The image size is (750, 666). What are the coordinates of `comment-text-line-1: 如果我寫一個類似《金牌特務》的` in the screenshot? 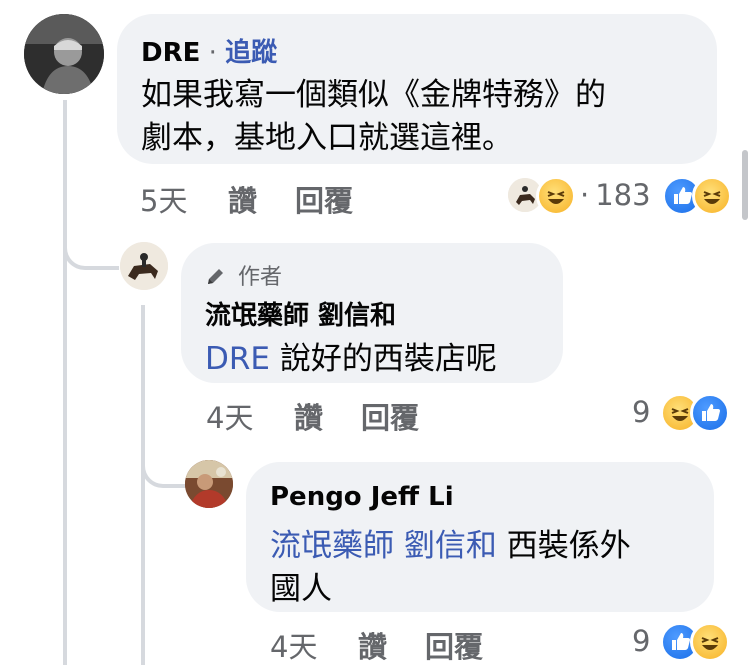 It's located at (373, 95).